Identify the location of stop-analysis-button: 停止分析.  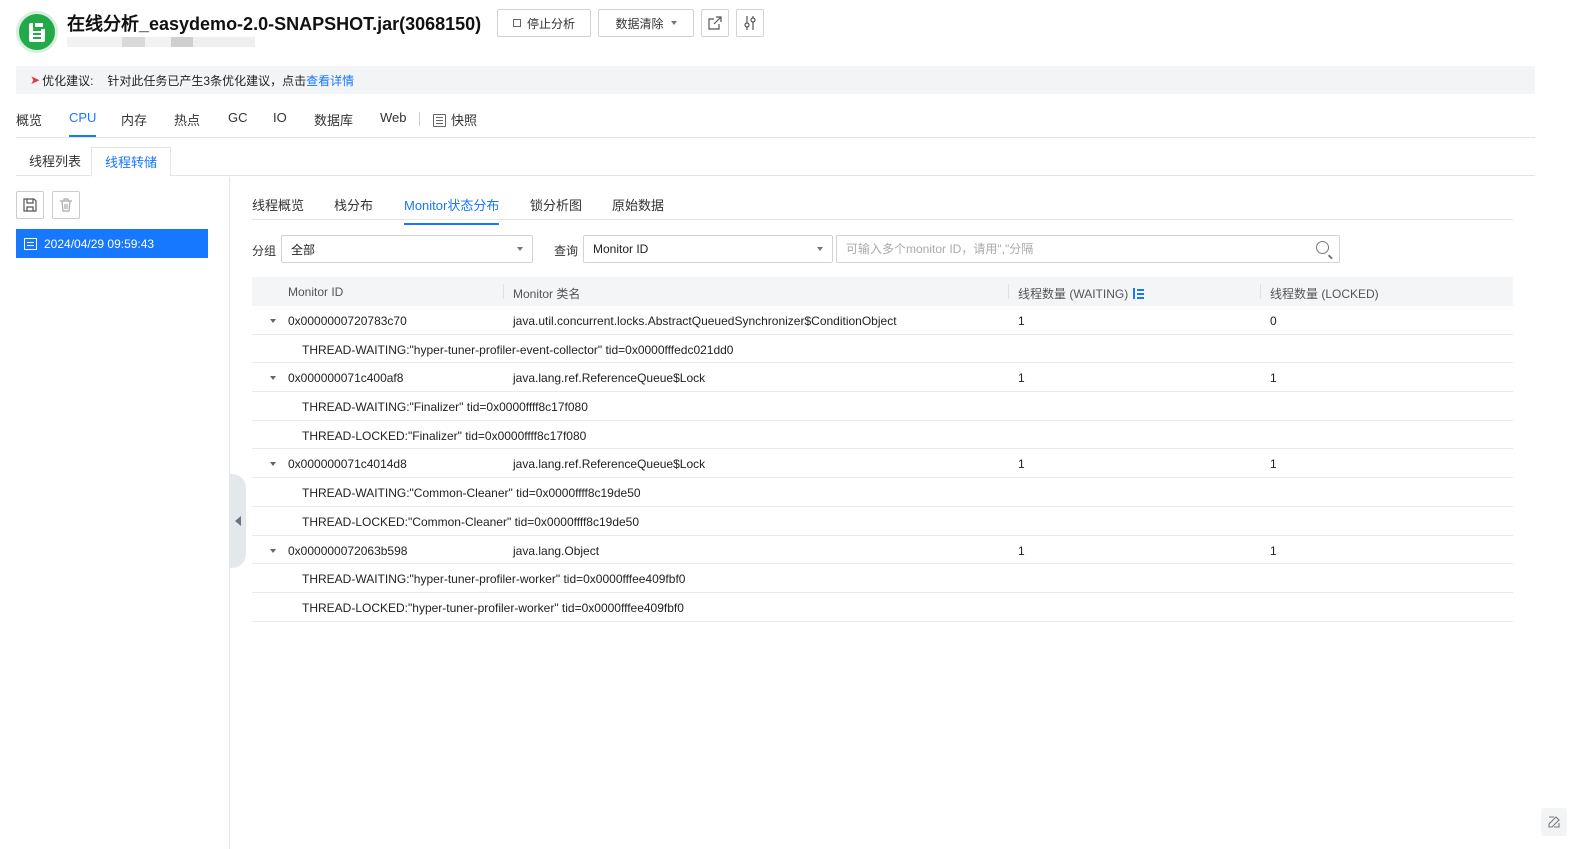
(544, 23).